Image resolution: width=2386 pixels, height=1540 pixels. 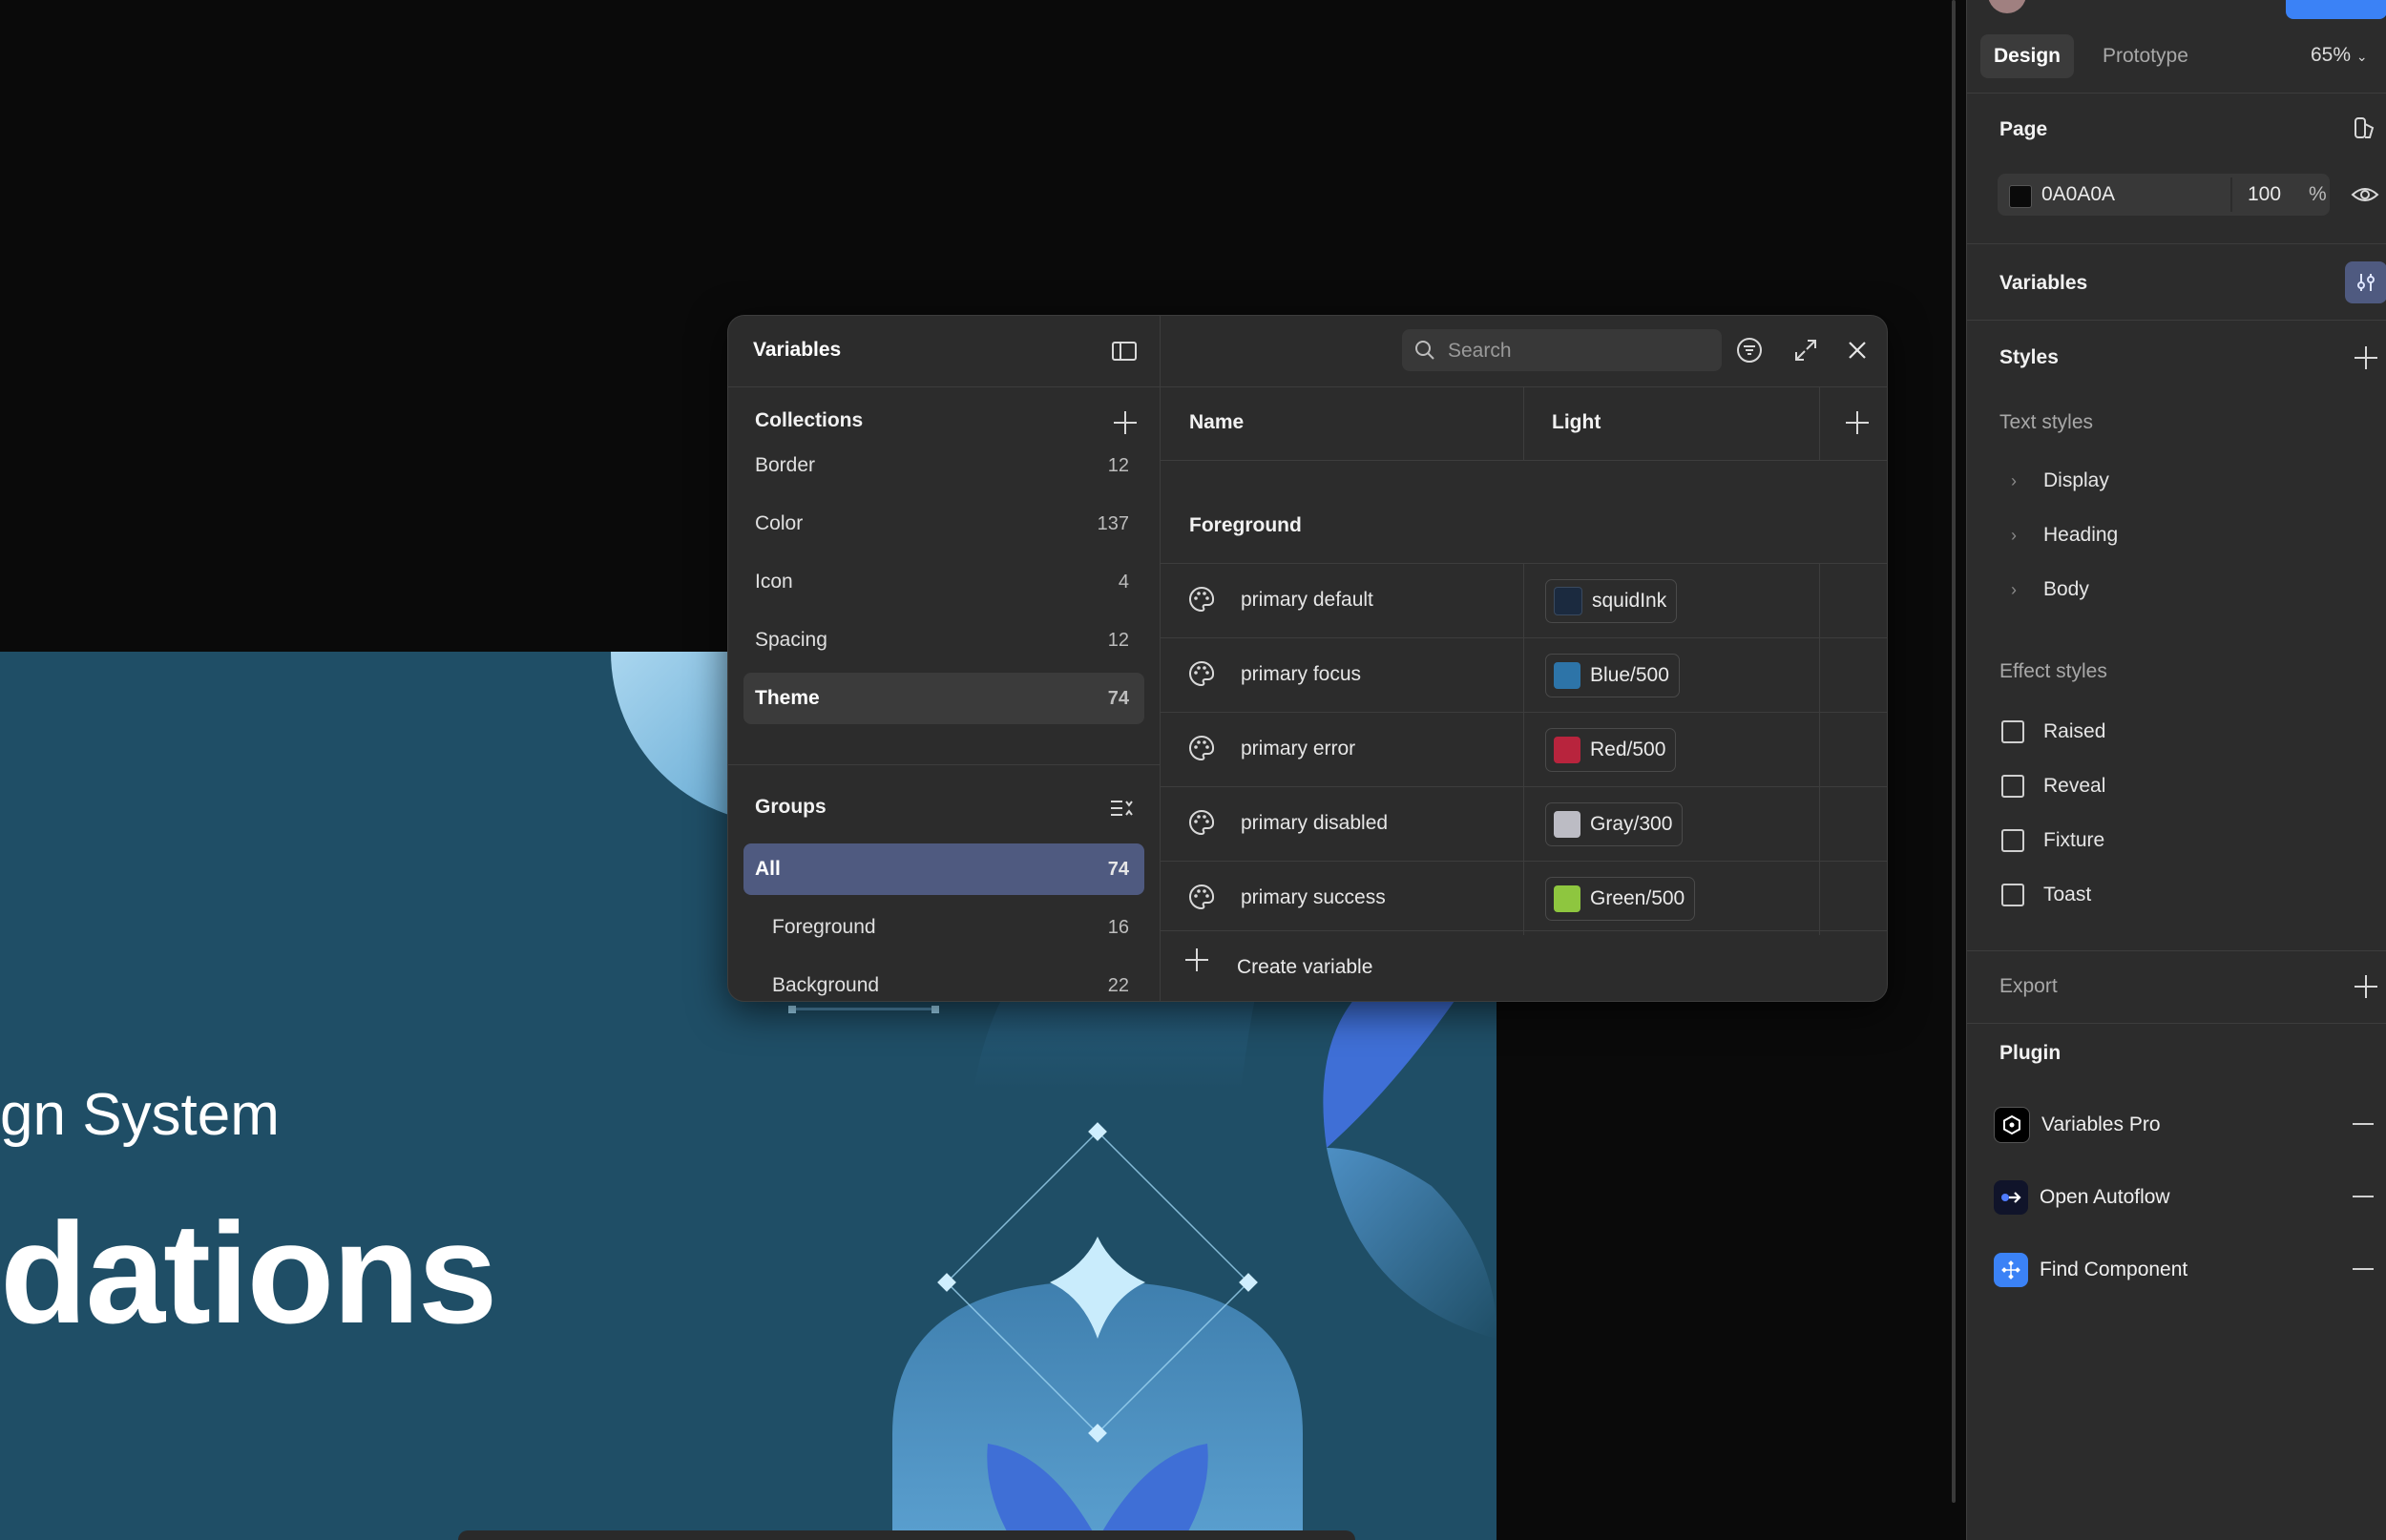 I want to click on create-variable-button: Create variable, so click(x=1524, y=966).